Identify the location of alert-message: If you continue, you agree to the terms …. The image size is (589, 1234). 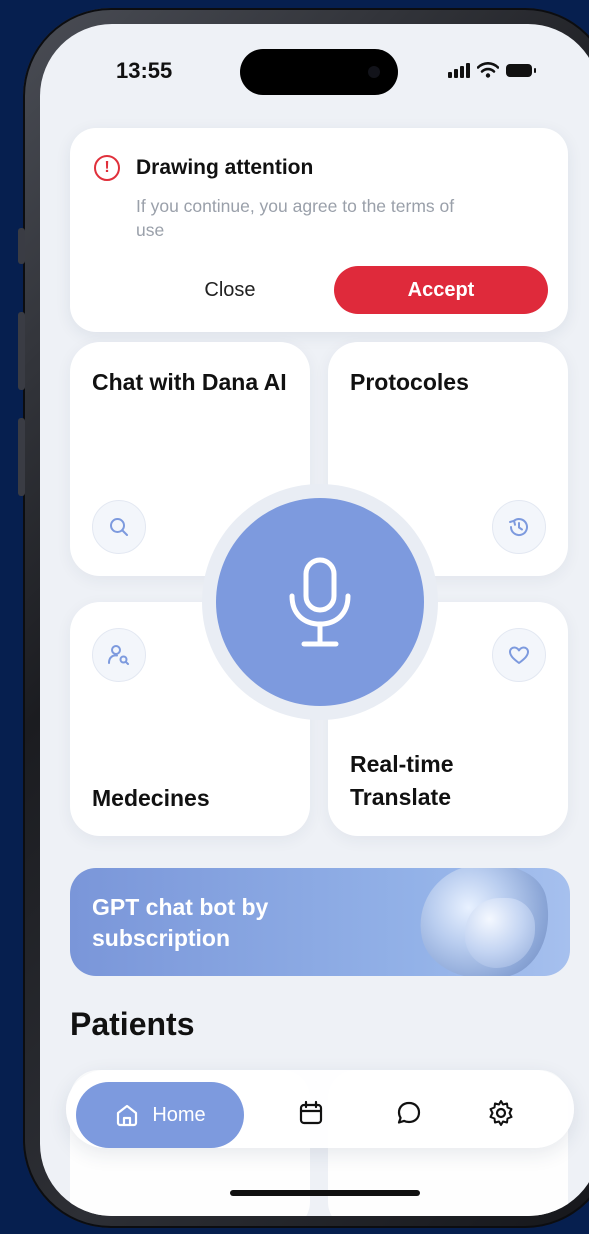
(295, 218).